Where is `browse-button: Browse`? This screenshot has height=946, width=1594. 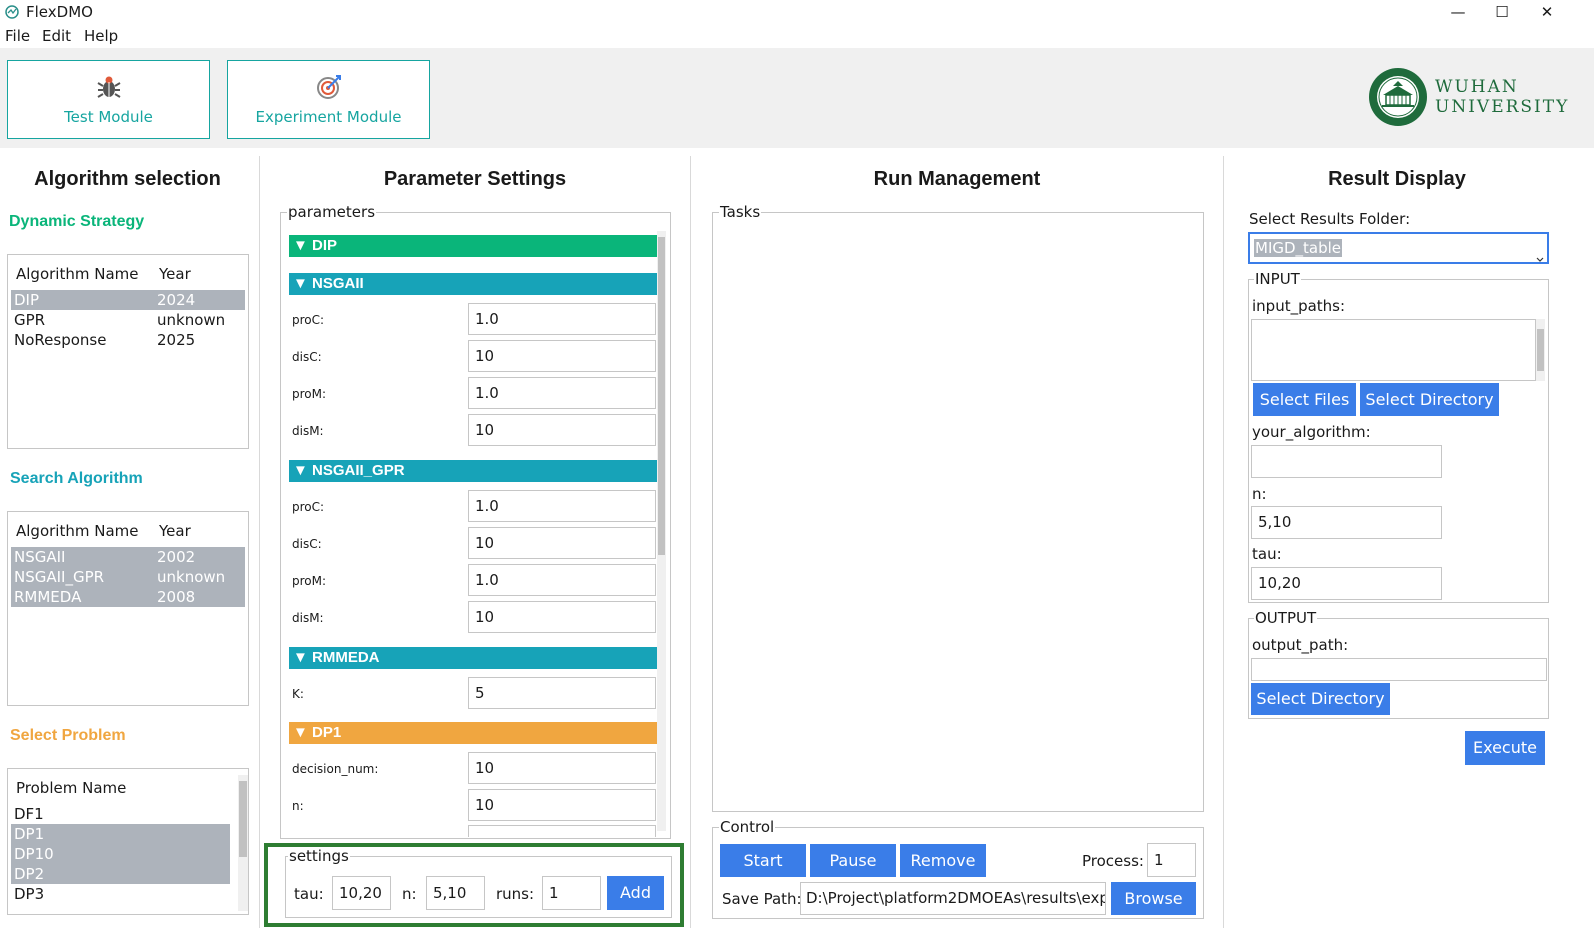
browse-button: Browse is located at coordinates (1153, 898).